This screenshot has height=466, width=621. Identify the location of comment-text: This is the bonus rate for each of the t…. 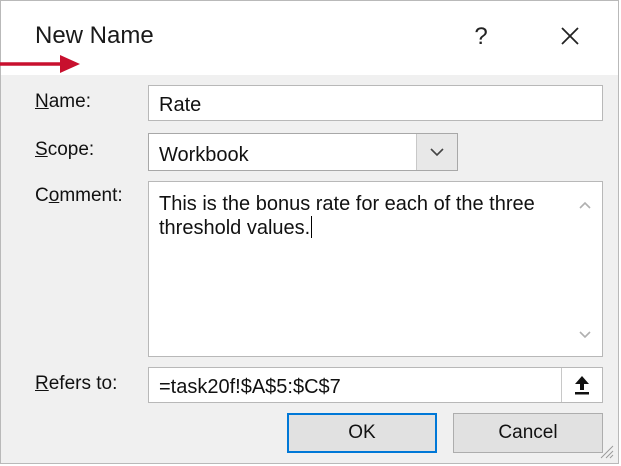
(350, 216).